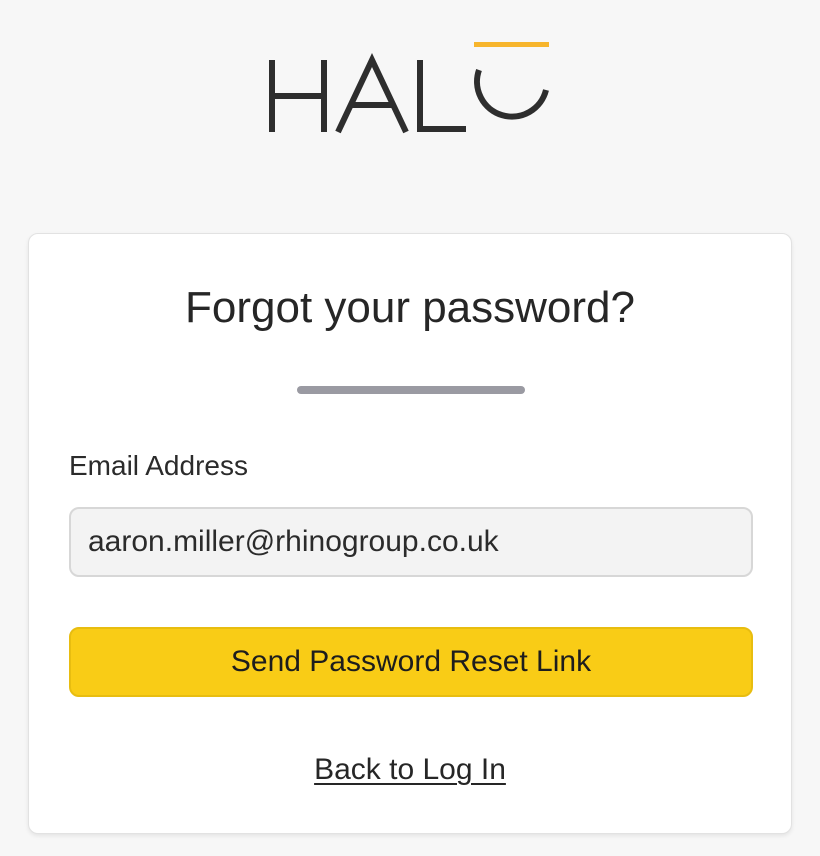 The width and height of the screenshot is (820, 856). I want to click on halo-logo-mark, so click(409, 88).